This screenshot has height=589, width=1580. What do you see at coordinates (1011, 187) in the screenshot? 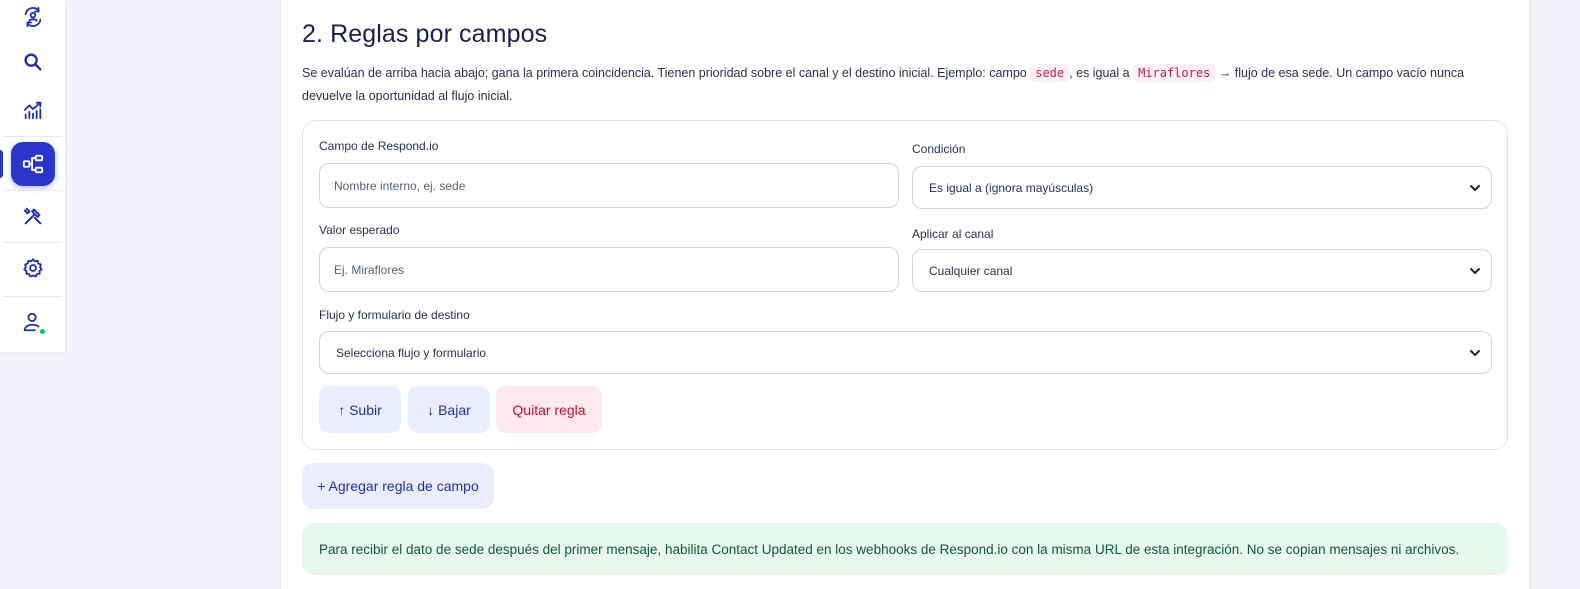
I see `condition-value: Es igual a (ignora mayúsculas)` at bounding box center [1011, 187].